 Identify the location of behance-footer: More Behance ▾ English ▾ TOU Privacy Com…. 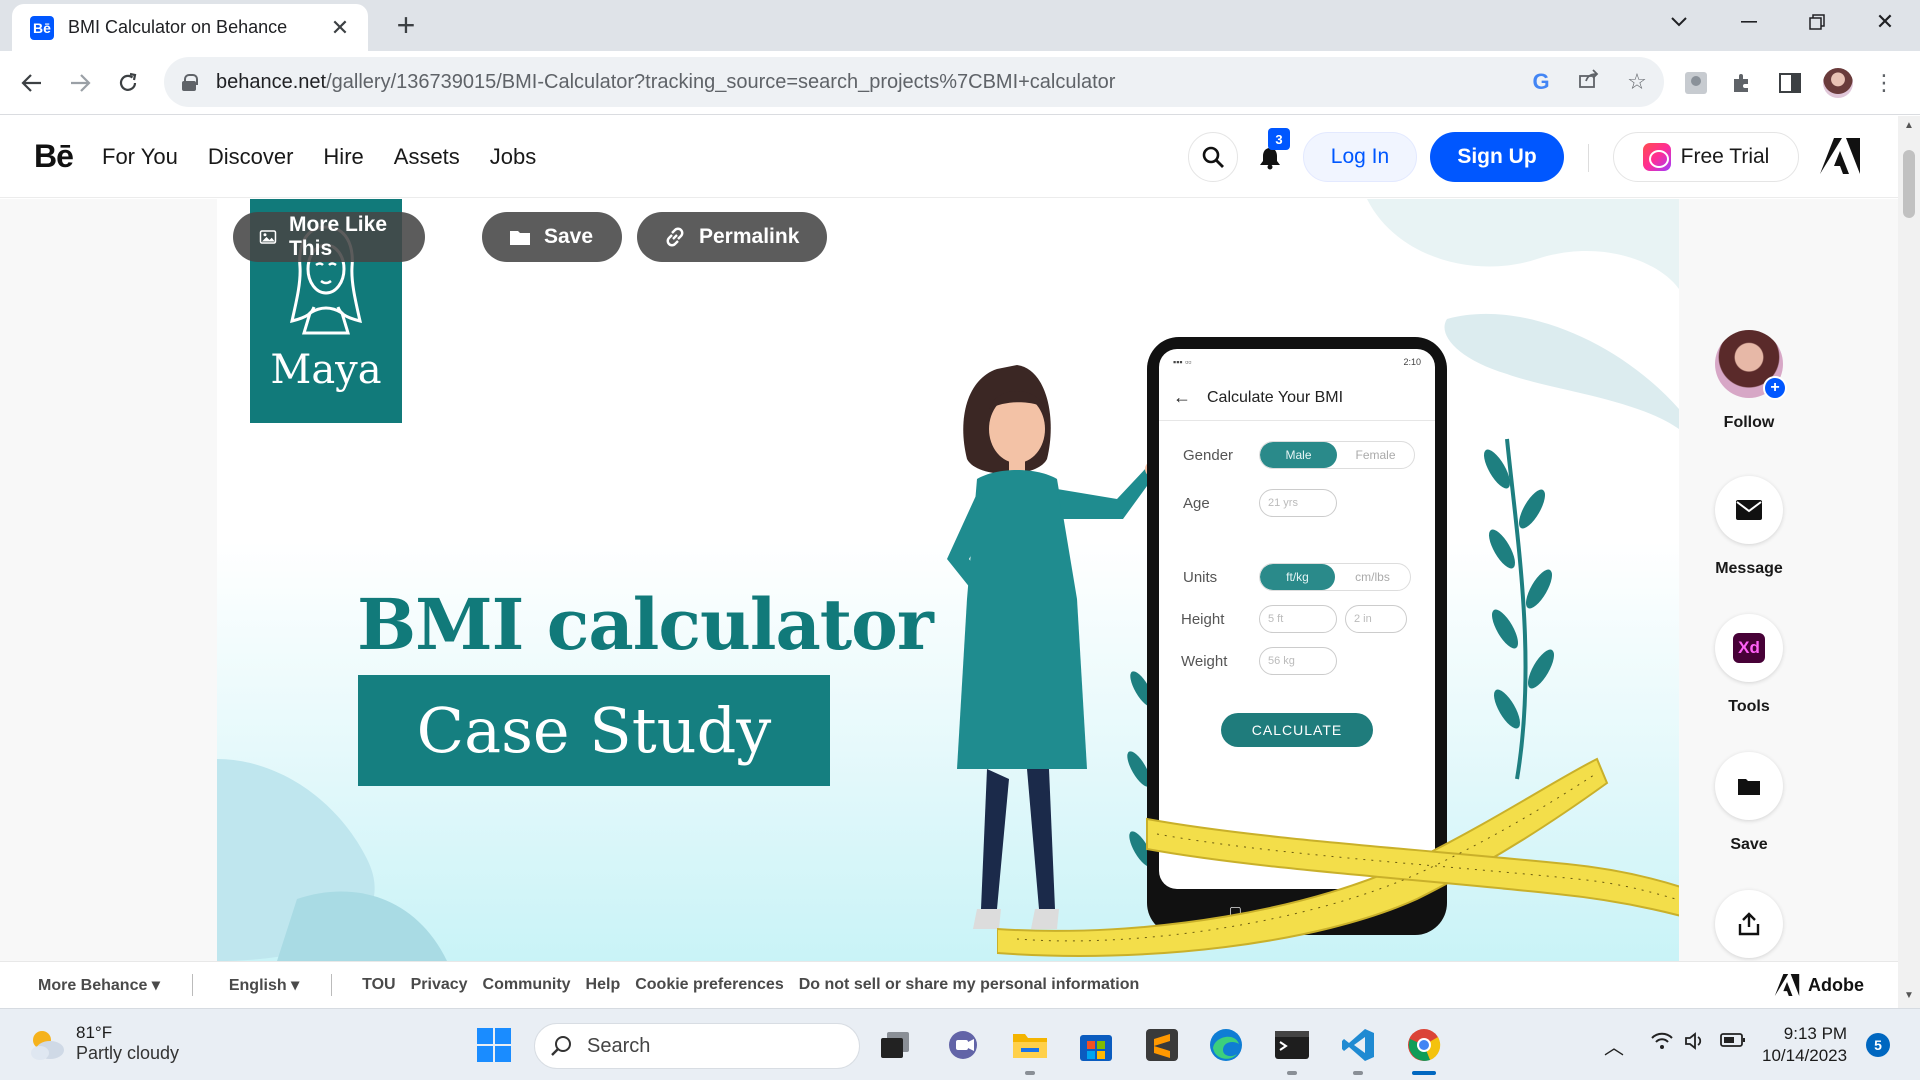
(949, 984).